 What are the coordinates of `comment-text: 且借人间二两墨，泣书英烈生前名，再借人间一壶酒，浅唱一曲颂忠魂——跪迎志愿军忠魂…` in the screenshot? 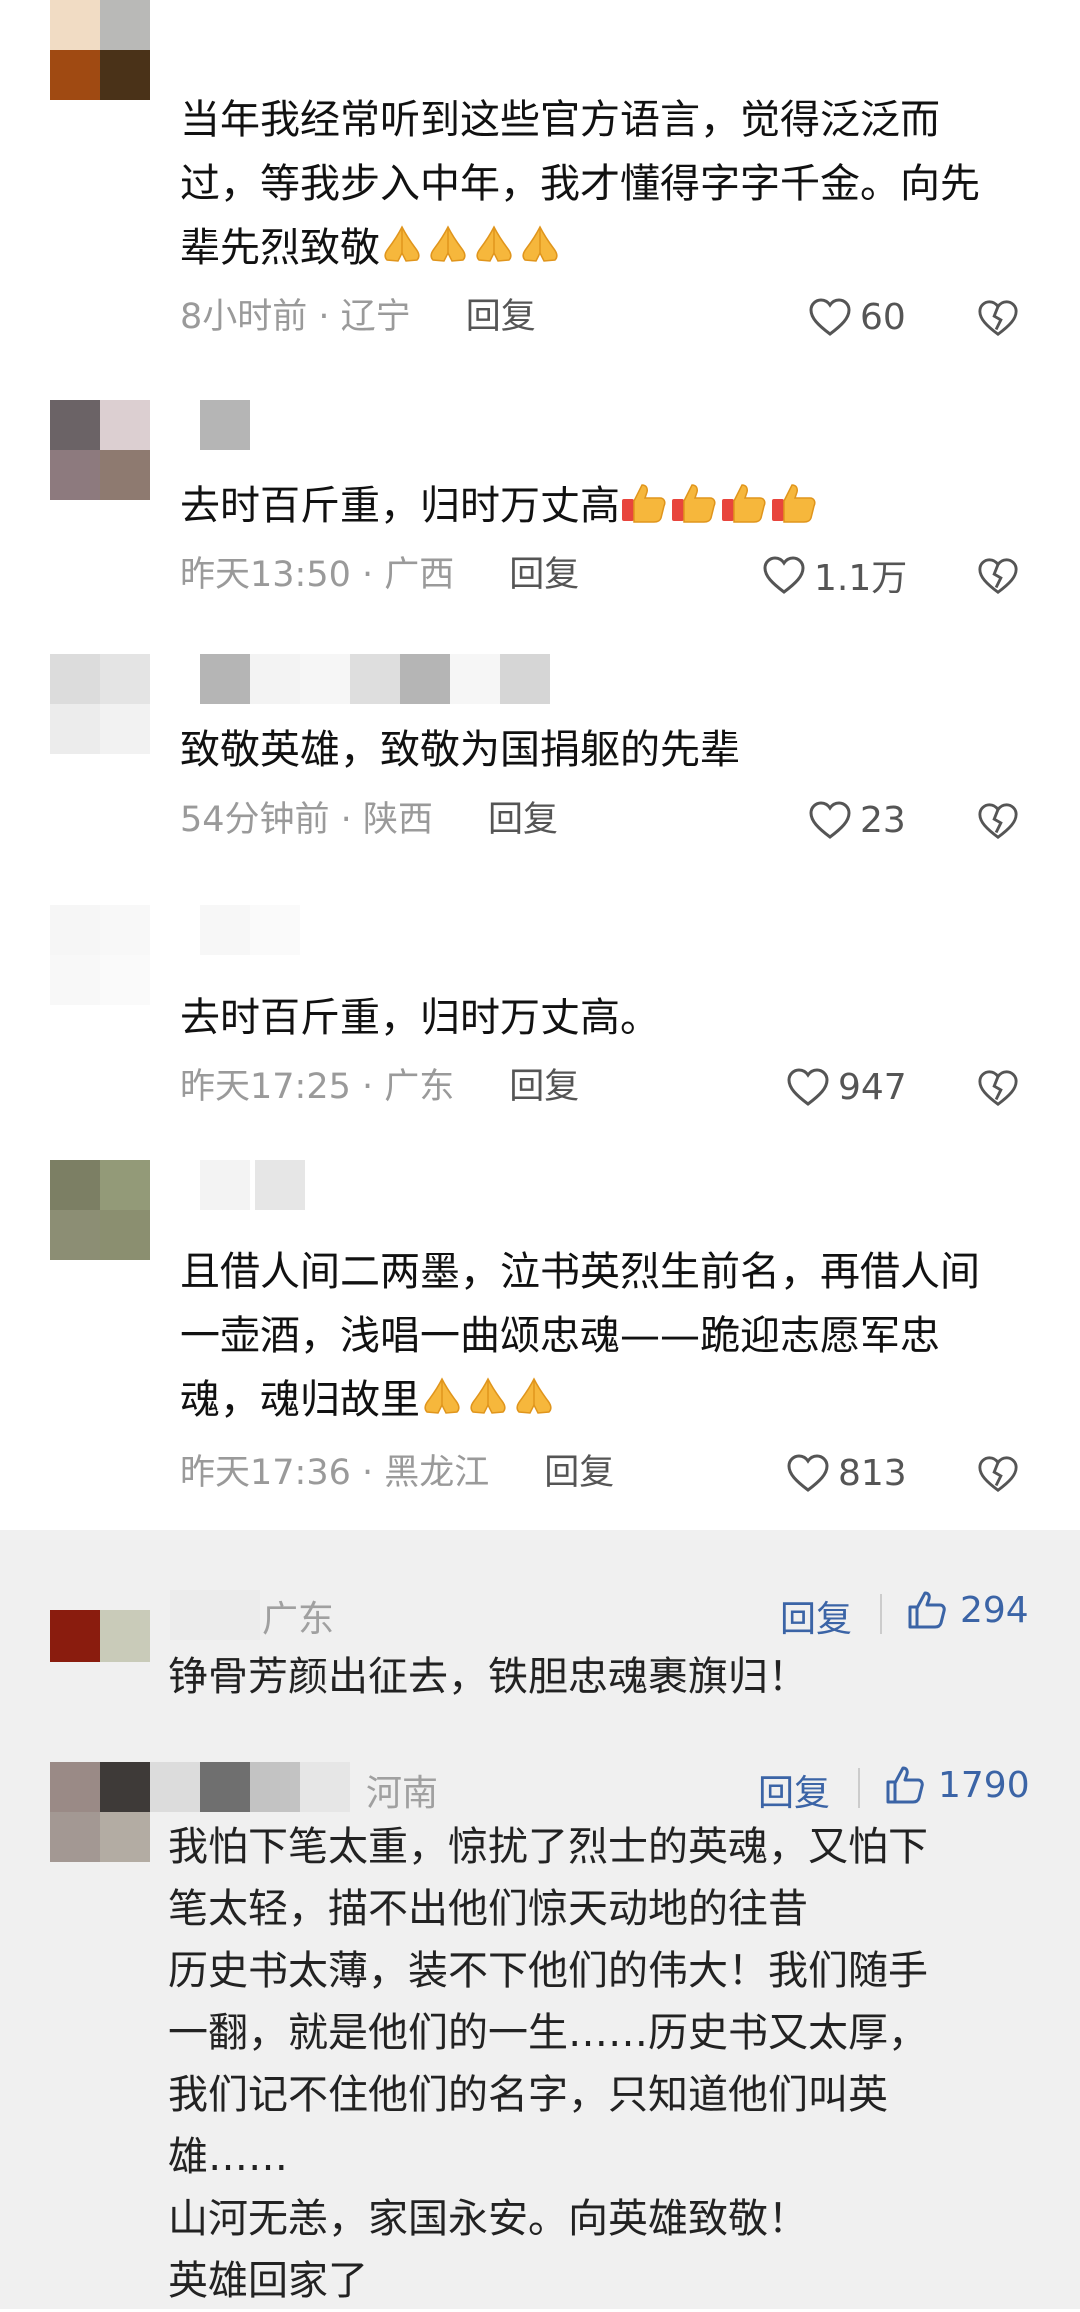 It's located at (595, 1339).